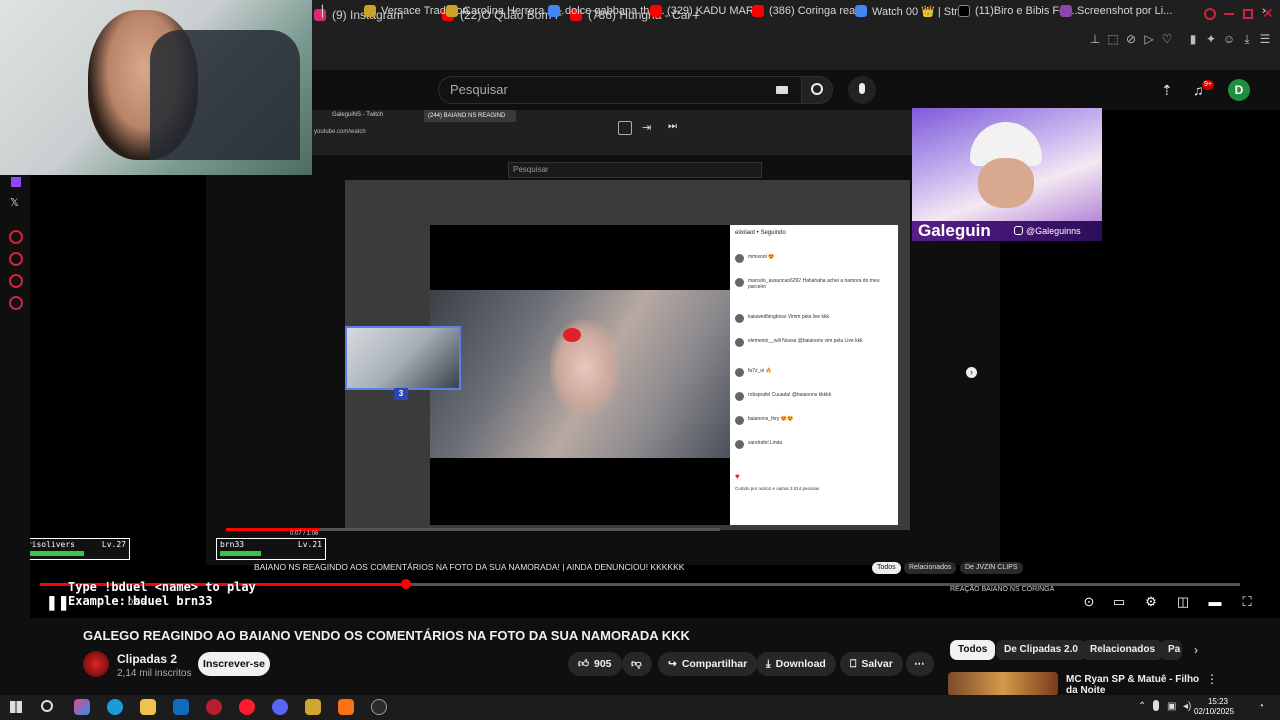 This screenshot has width=1280, height=720. Describe the element at coordinates (1167, 39) in the screenshot. I see `heart-icon: ♡` at that location.